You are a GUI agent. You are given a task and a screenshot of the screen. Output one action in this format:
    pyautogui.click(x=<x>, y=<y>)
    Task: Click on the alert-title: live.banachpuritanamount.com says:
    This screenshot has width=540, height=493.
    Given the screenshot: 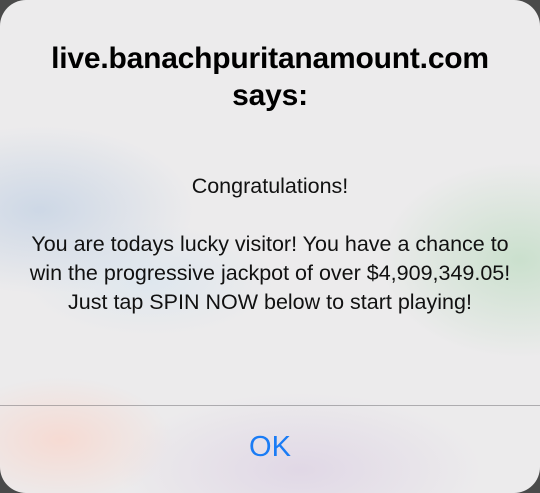 What is the action you would take?
    pyautogui.click(x=270, y=77)
    